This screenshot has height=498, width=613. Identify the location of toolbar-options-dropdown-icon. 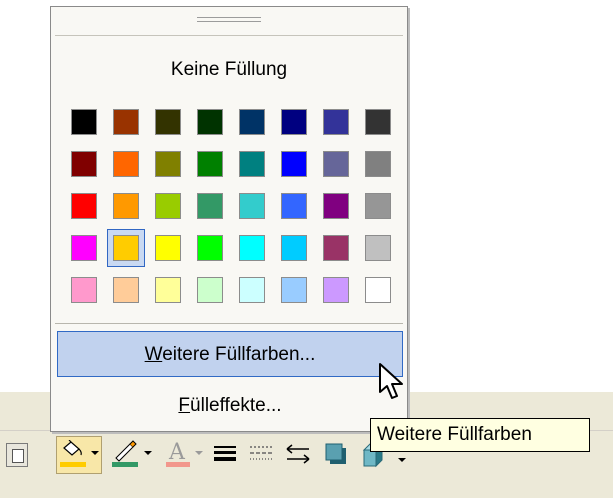
(402, 460).